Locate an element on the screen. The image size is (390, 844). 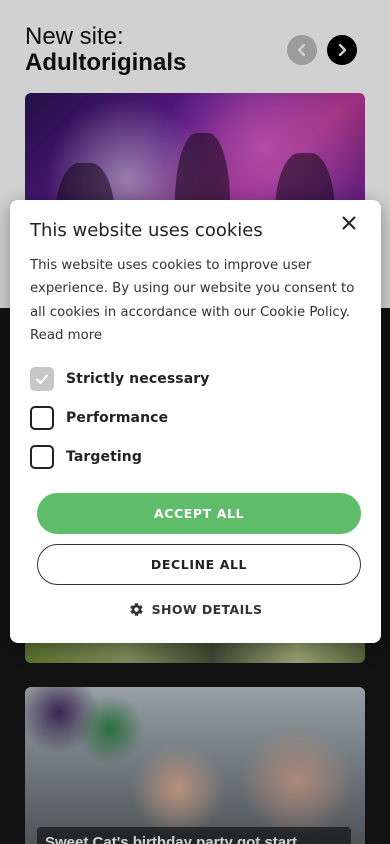
read-more-link: Read more is located at coordinates (66, 335).